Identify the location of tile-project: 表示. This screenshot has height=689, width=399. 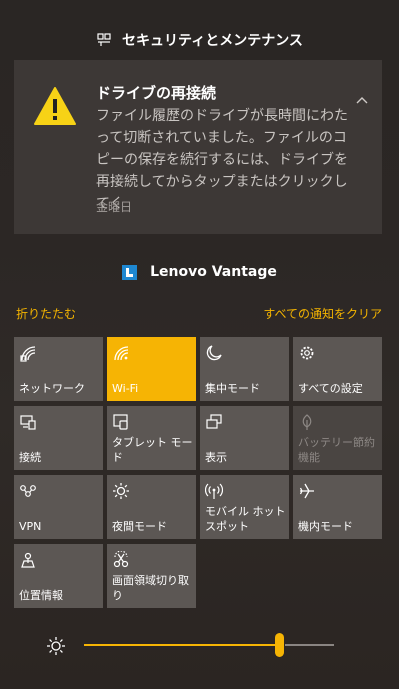
(244, 438).